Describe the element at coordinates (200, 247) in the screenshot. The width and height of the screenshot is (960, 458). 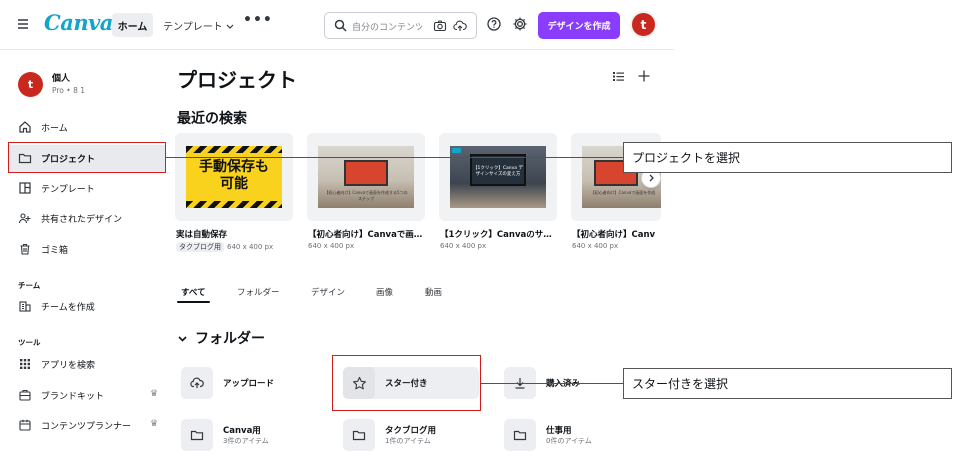
I see `card-tag: タクブログ用` at that location.